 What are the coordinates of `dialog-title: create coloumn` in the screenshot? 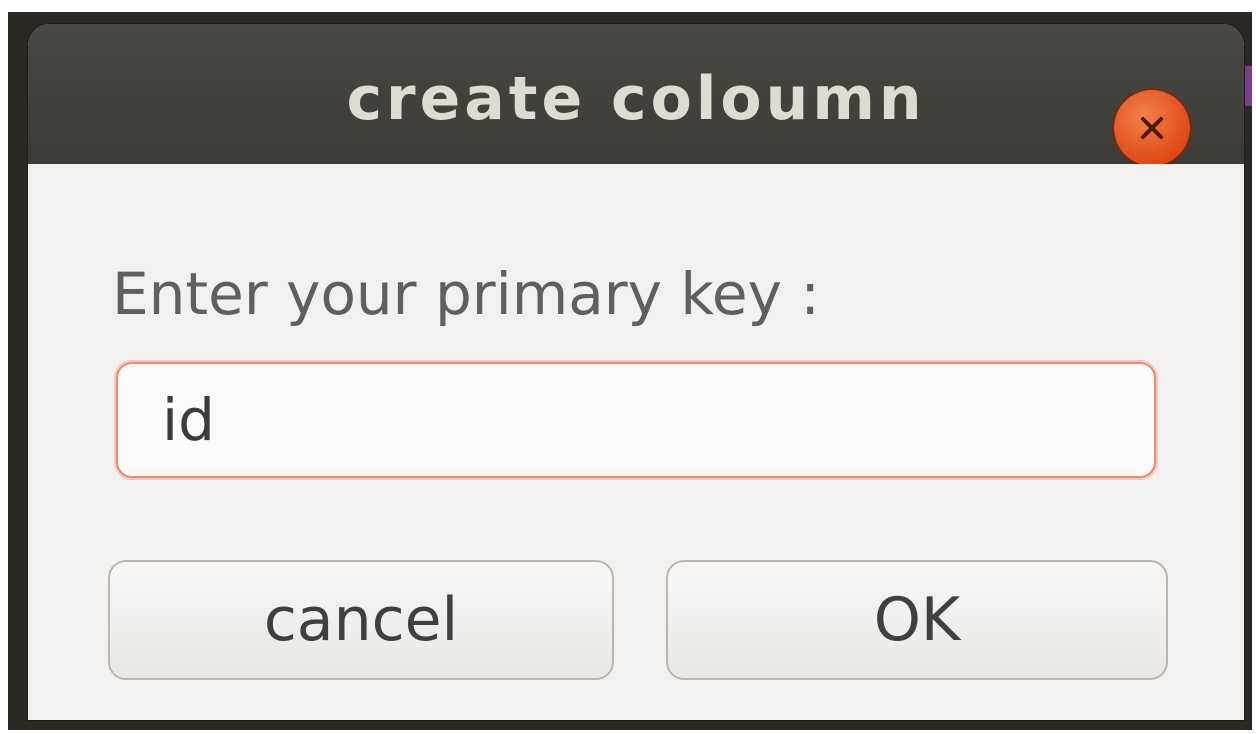 It's located at (636, 99).